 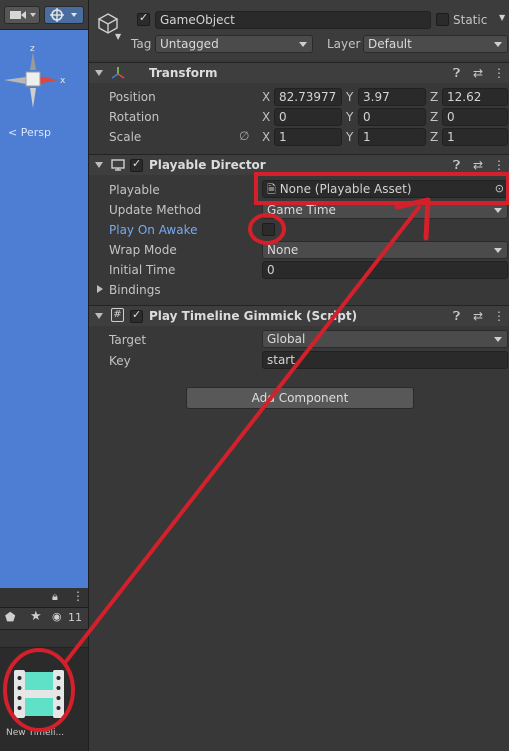 I want to click on gizmo-button, so click(x=64, y=15).